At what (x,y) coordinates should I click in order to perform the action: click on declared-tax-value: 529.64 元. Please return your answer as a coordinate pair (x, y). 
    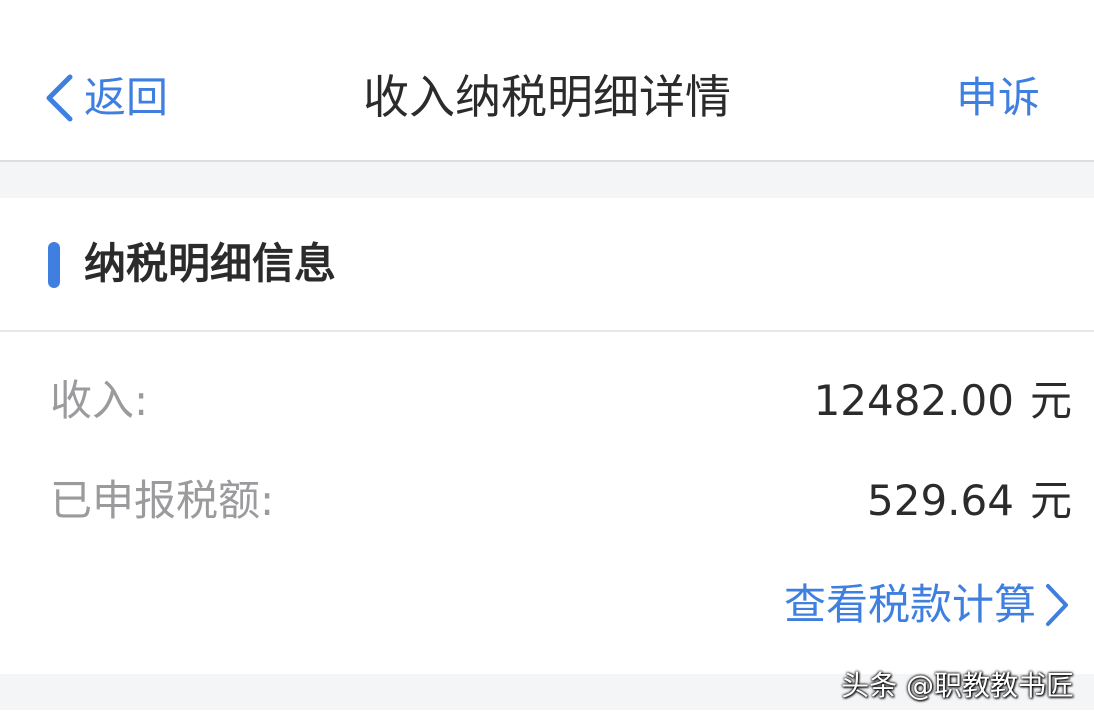
    Looking at the image, I should click on (969, 501).